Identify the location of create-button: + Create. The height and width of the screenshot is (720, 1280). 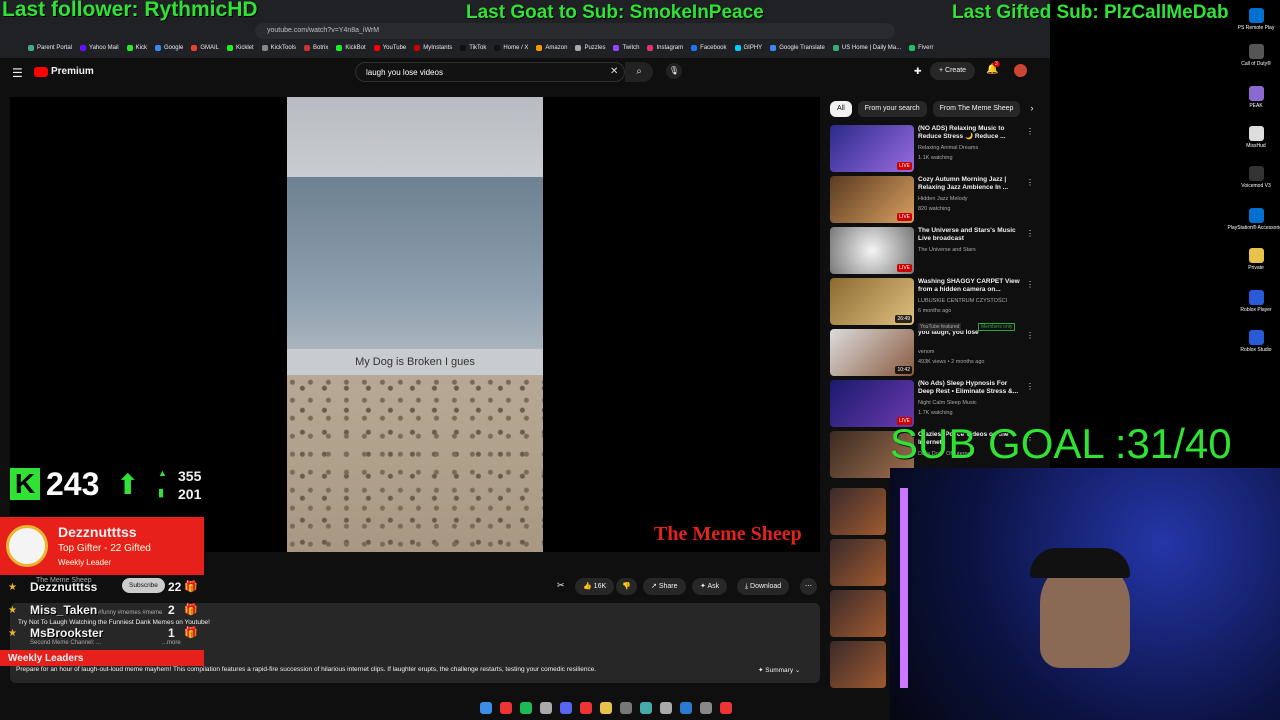
(953, 71).